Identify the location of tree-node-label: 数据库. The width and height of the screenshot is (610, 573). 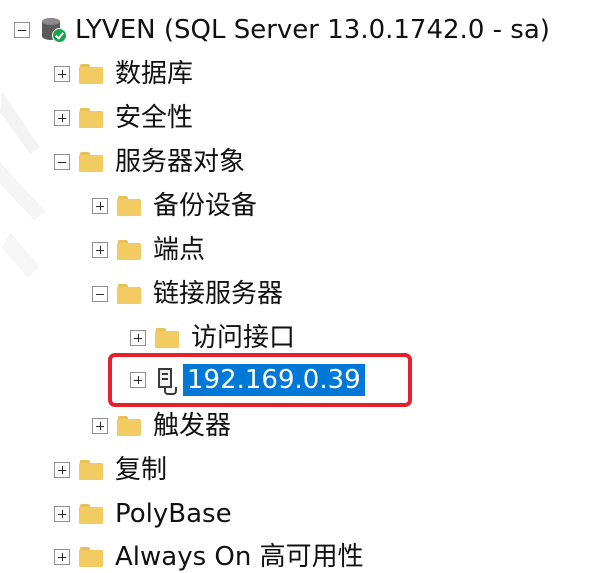
(154, 74).